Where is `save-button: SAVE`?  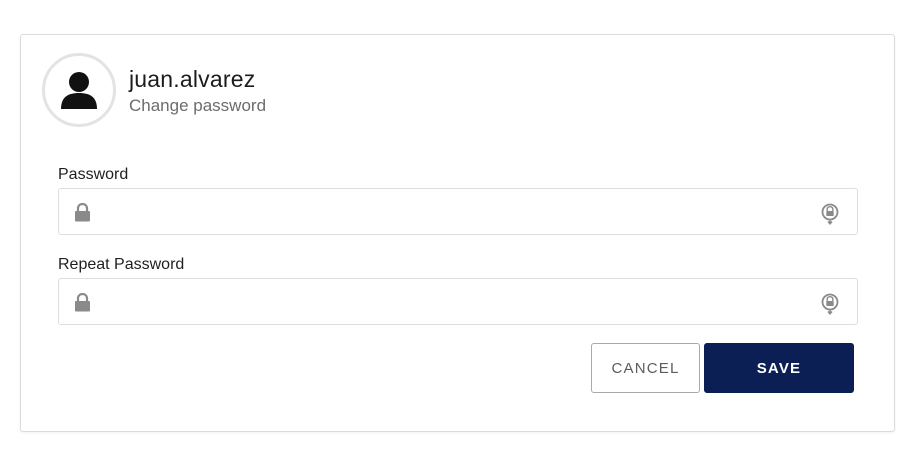 save-button: SAVE is located at coordinates (779, 368).